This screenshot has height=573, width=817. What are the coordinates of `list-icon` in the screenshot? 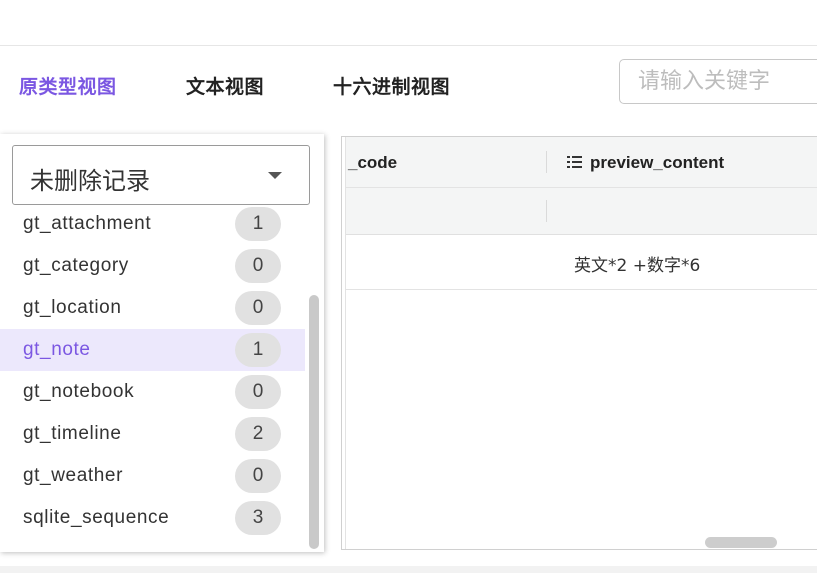 It's located at (574, 163).